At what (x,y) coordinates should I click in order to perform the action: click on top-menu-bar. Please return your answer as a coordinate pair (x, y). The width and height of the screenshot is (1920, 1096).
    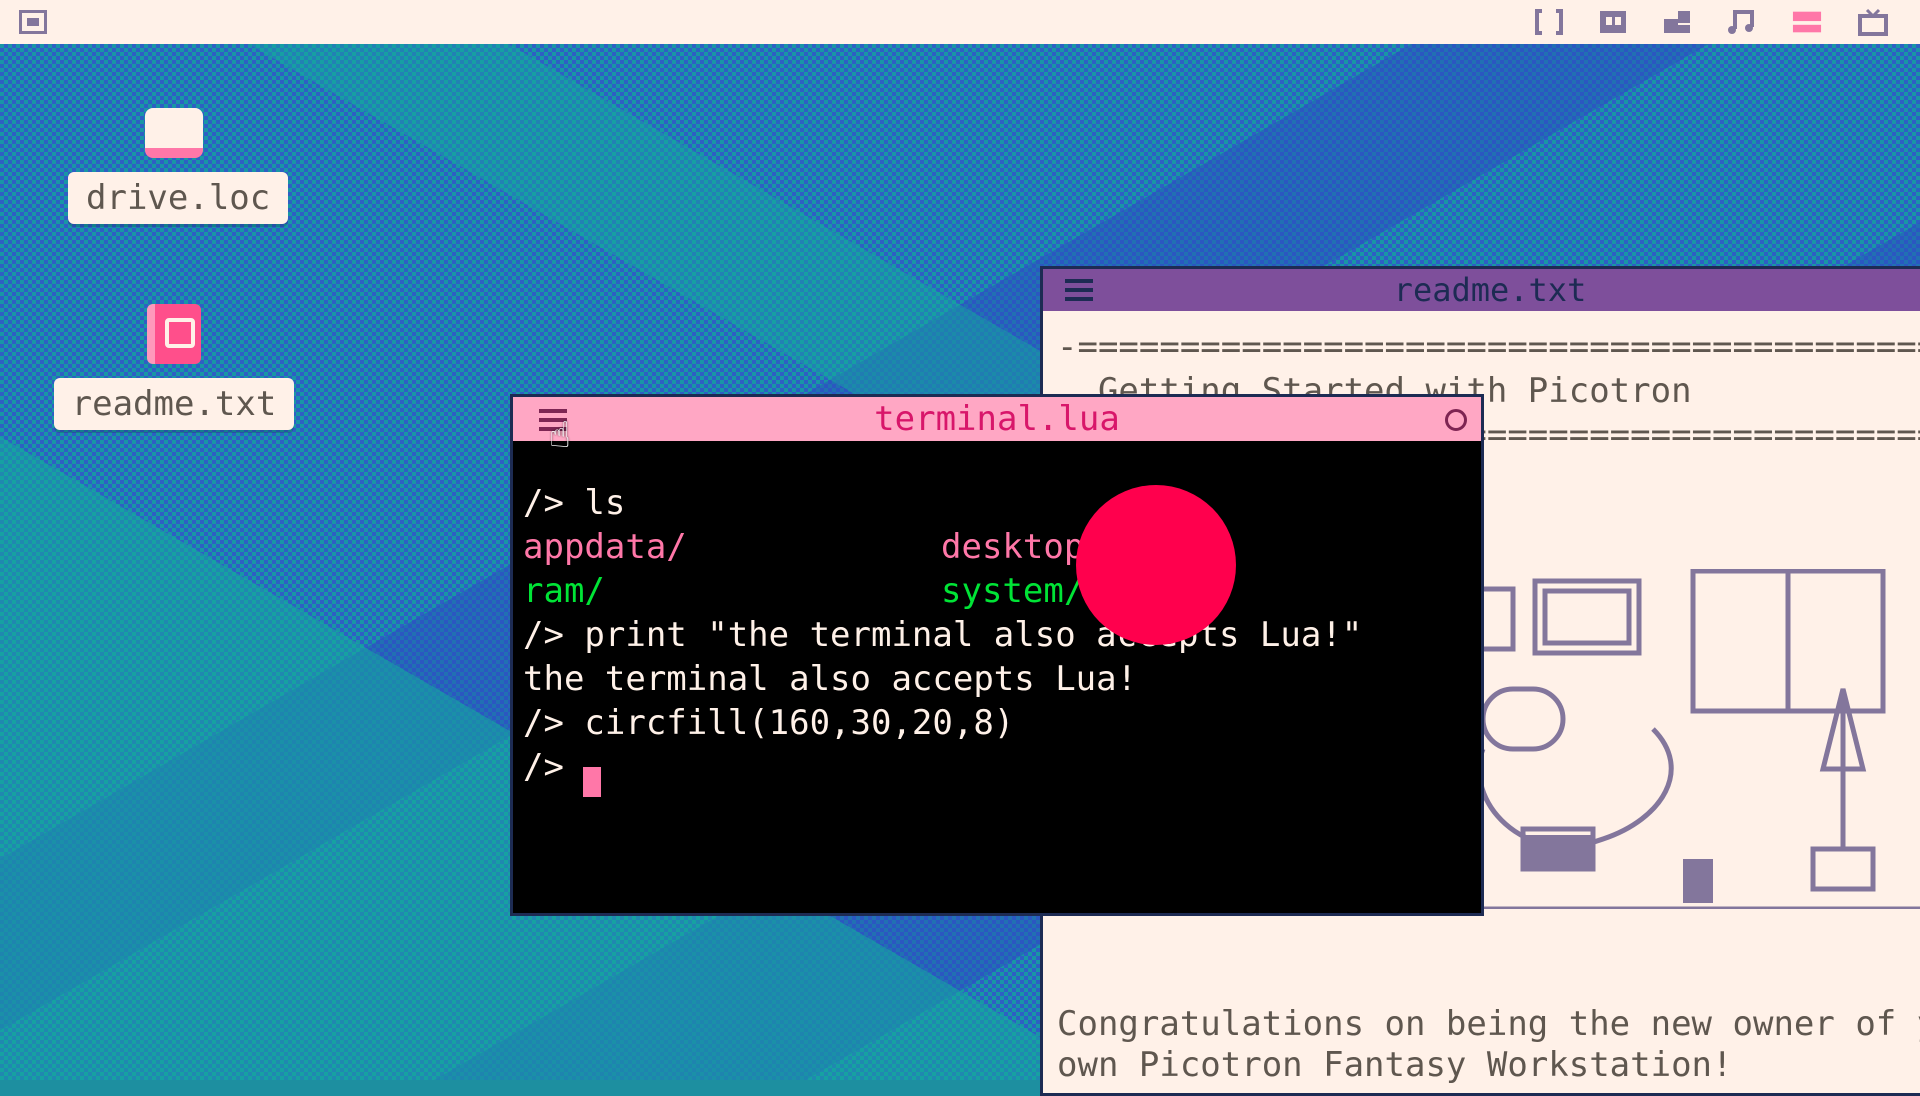
    Looking at the image, I should click on (960, 22).